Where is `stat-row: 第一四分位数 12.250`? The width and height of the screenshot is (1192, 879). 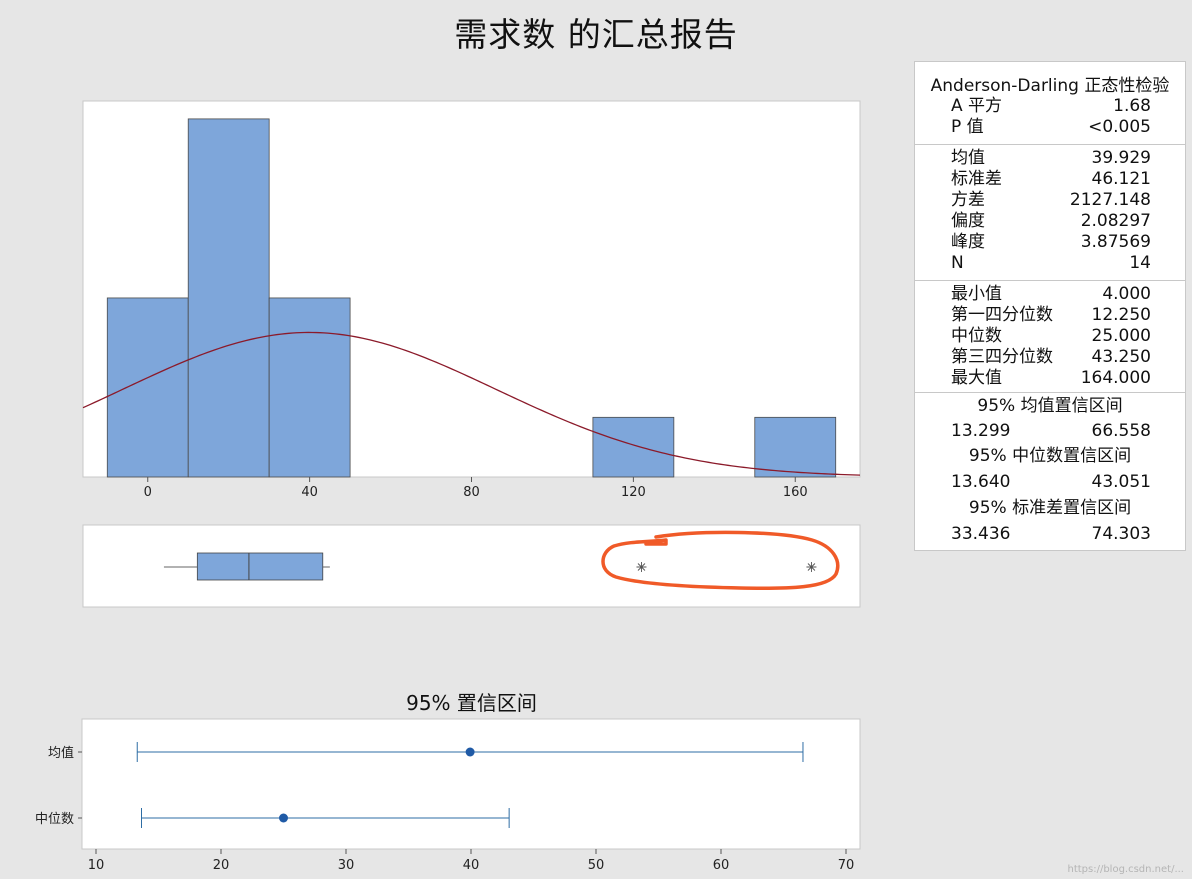 stat-row: 第一四分位数 12.250 is located at coordinates (1051, 315).